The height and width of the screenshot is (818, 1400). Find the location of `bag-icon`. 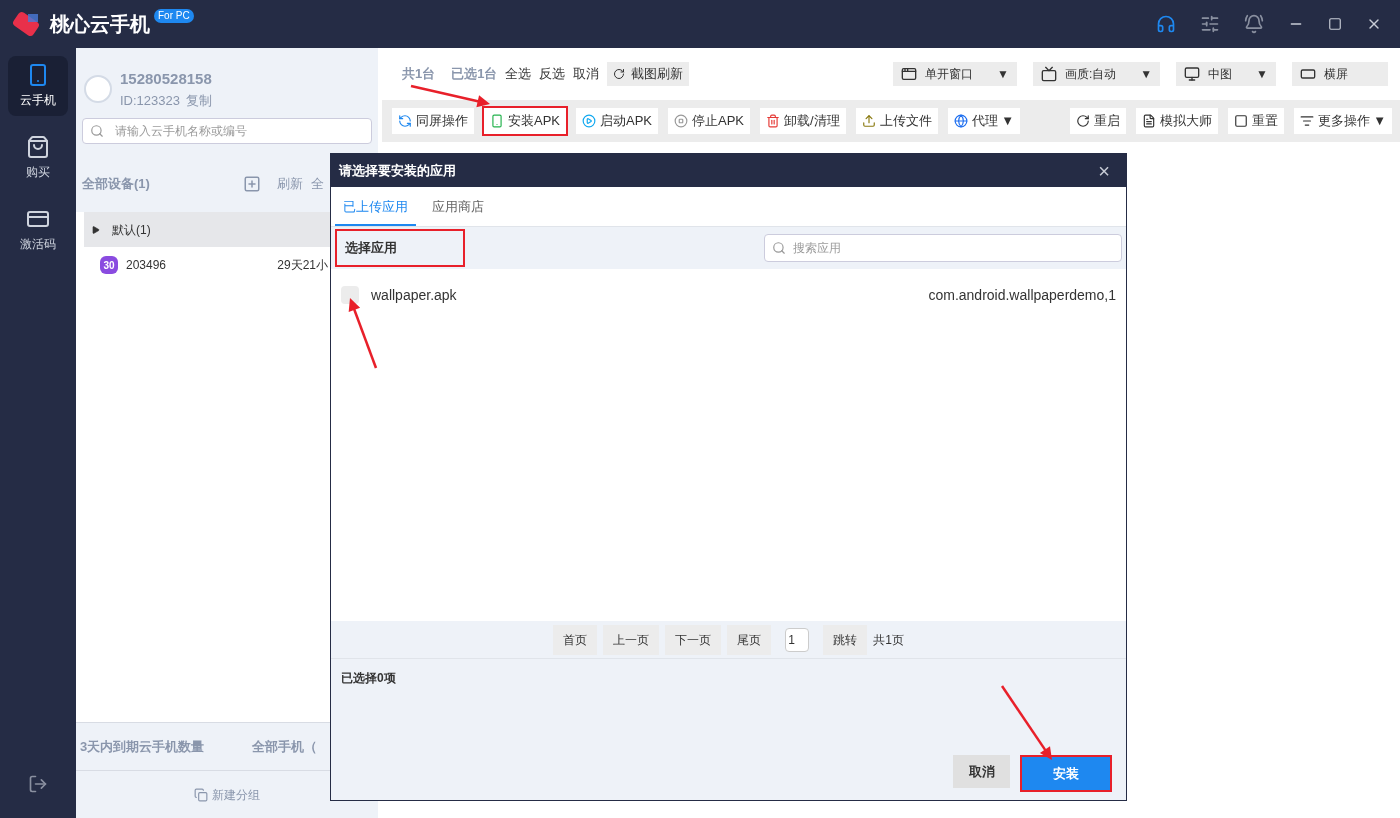

bag-icon is located at coordinates (38, 147).